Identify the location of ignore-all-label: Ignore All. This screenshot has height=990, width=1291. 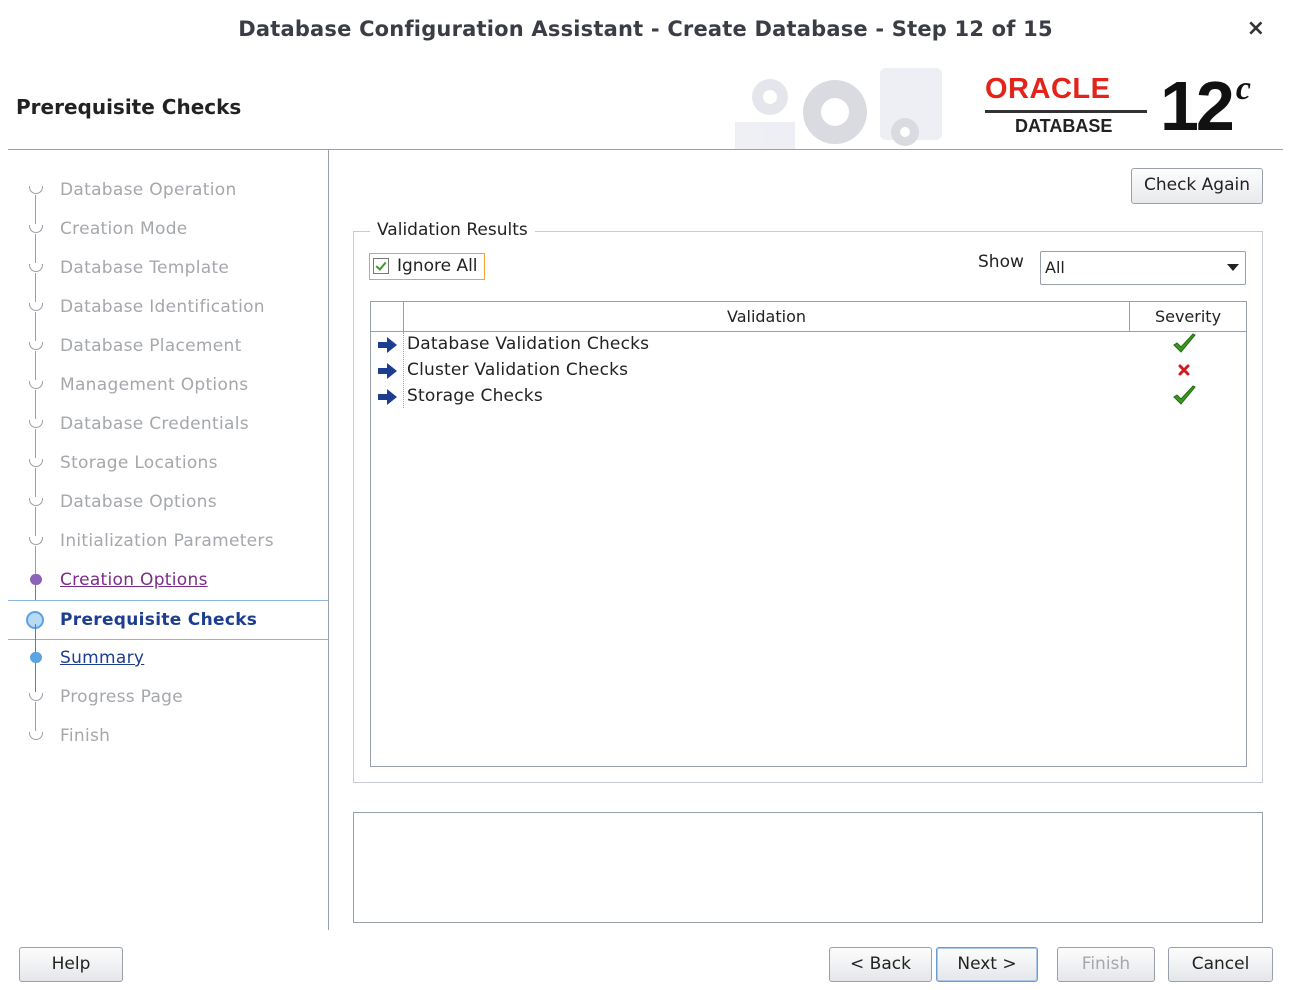
(437, 266).